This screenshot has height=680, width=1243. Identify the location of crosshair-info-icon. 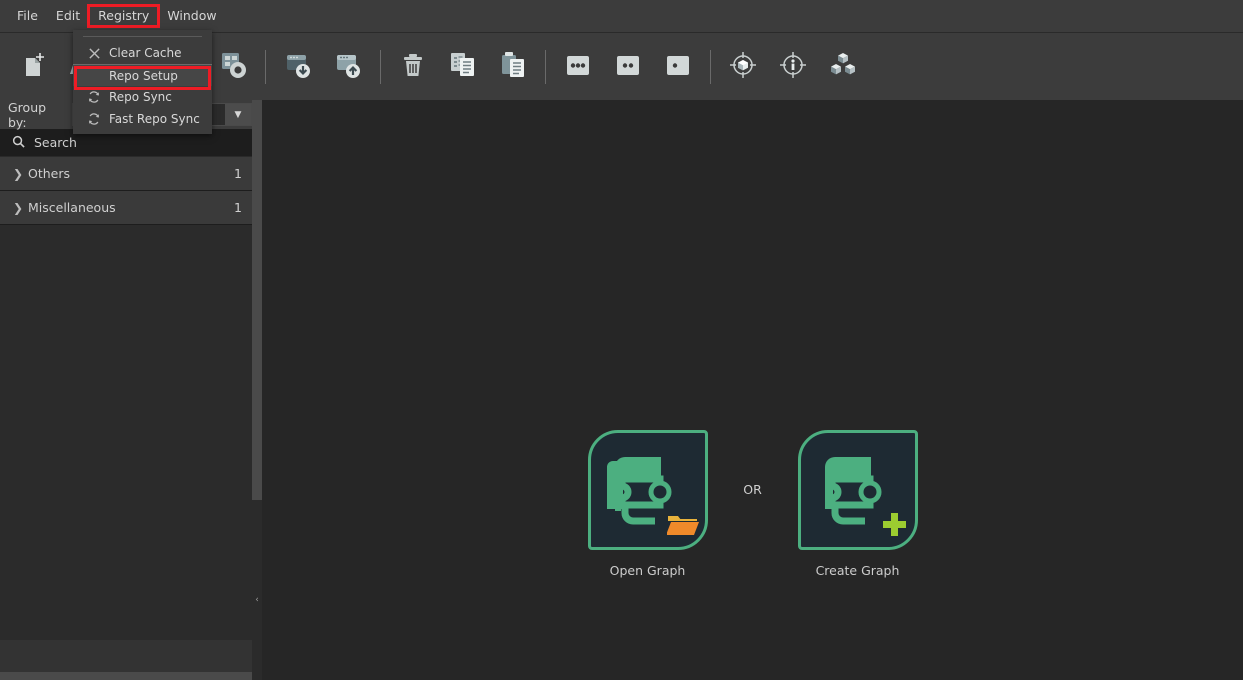
(793, 67).